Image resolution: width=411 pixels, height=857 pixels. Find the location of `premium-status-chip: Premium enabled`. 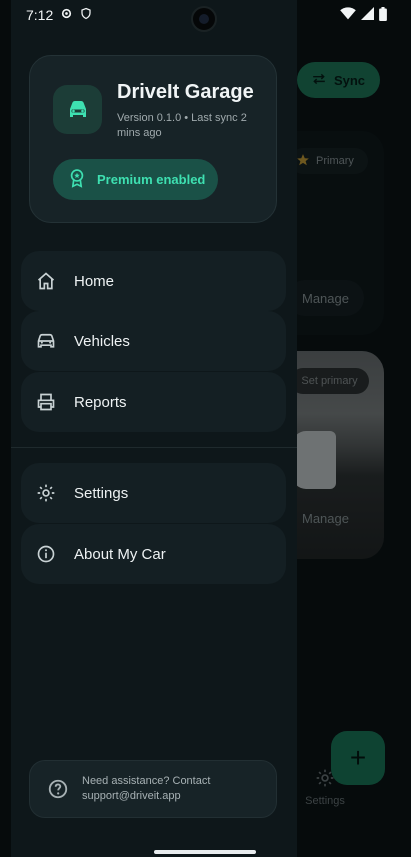

premium-status-chip: Premium enabled is located at coordinates (135, 179).